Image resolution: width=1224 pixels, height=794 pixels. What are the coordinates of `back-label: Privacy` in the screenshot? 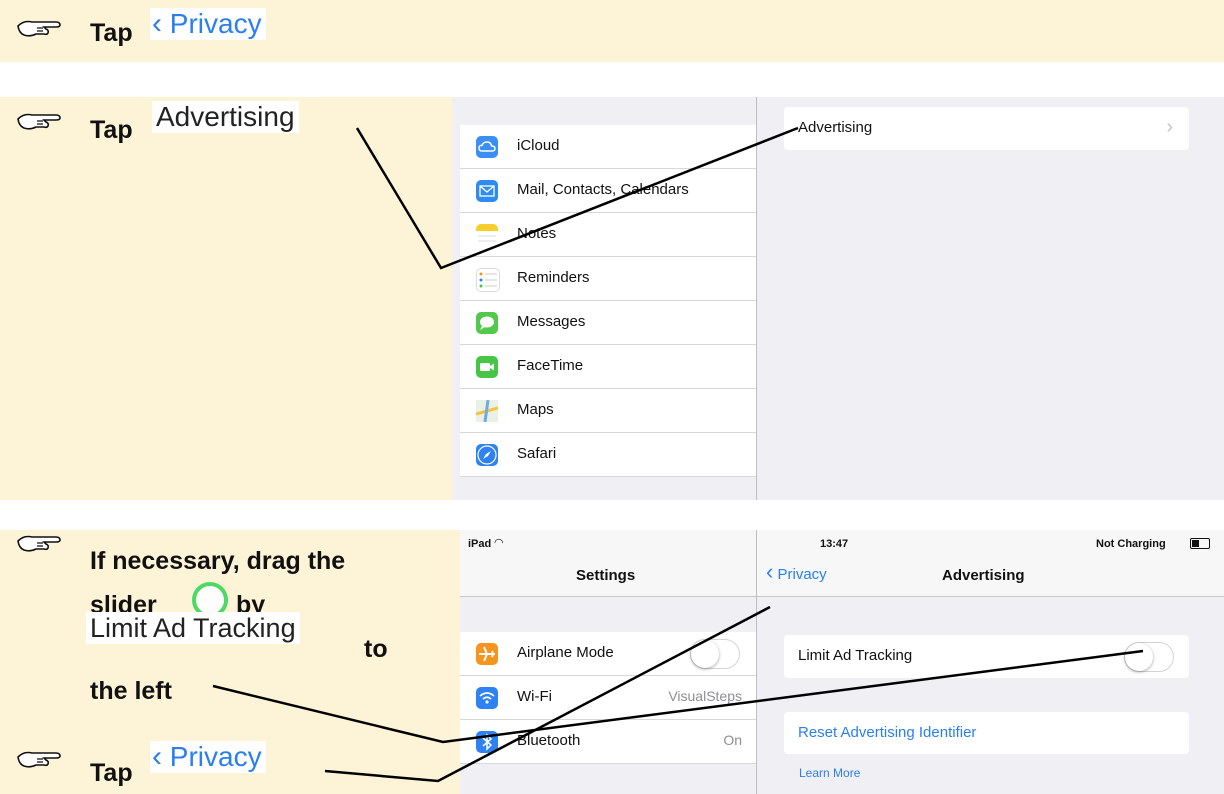 It's located at (802, 574).